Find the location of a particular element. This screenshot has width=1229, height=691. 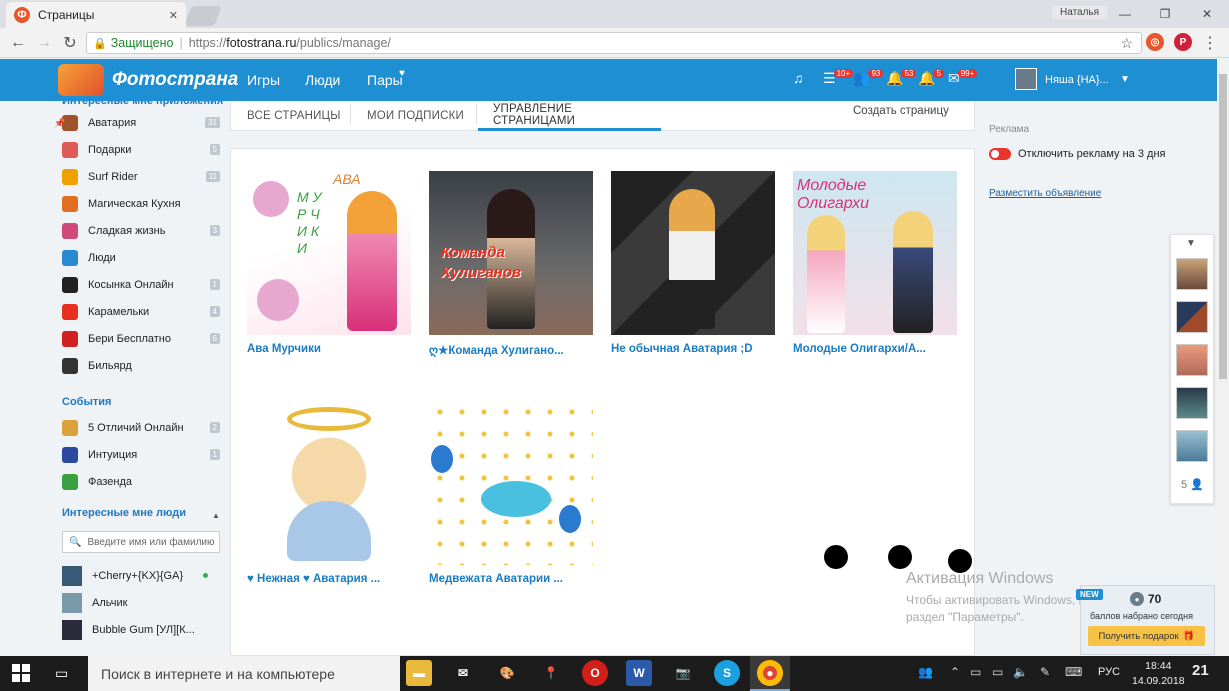

gifts-icon: 🔔 5 is located at coordinates (931, 78).